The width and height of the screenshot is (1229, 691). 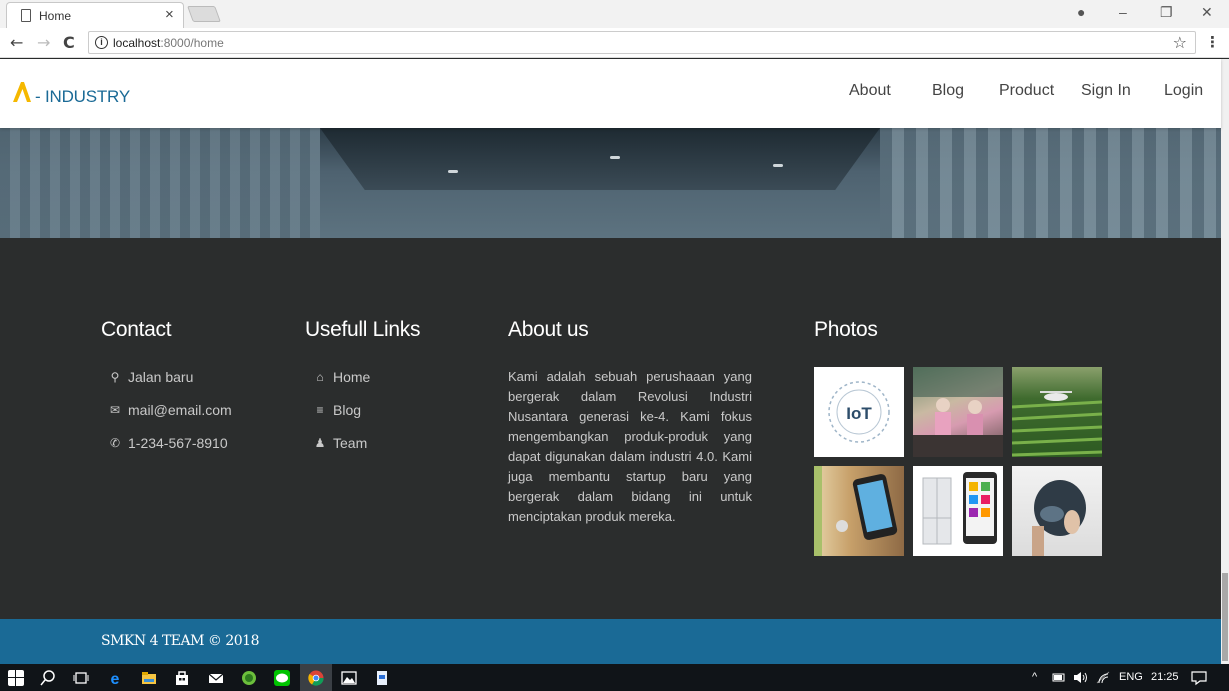 What do you see at coordinates (115, 443) in the screenshot?
I see `phone-icon: ✆` at bounding box center [115, 443].